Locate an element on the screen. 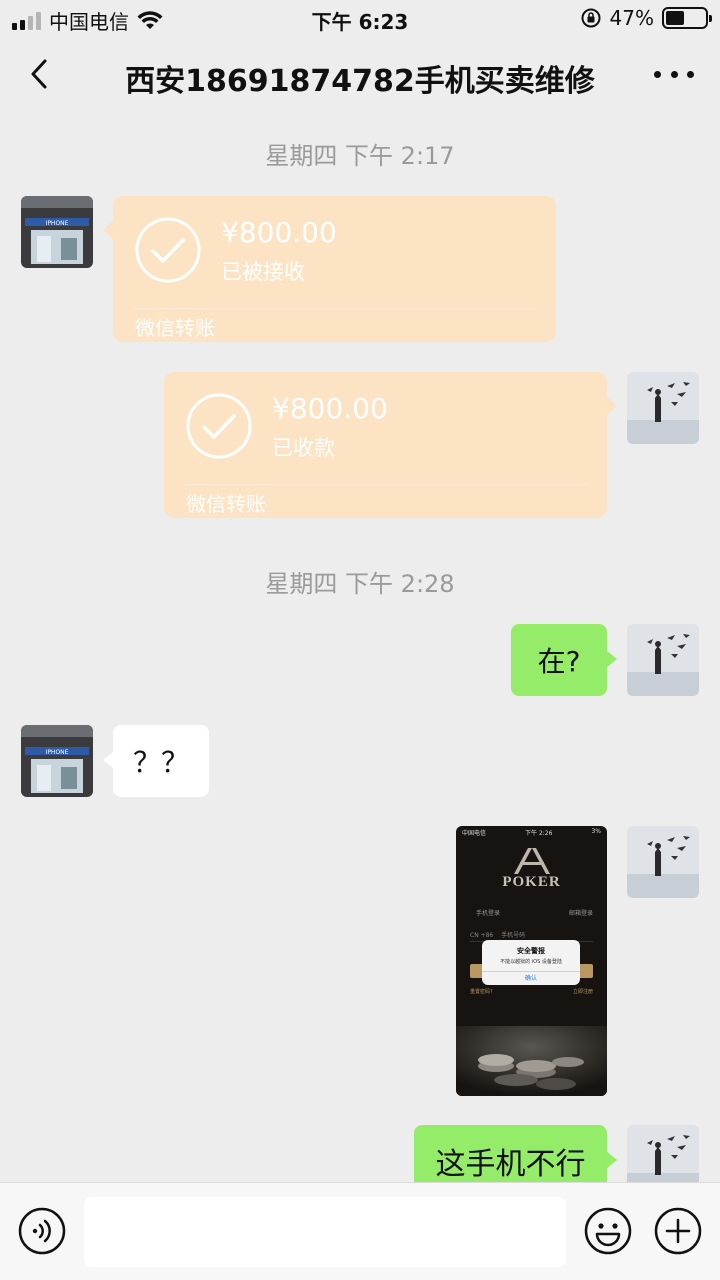 The width and height of the screenshot is (720, 1280). transfer-card-received: ¥800.00 已被接收 微信转账 is located at coordinates (329, 269).